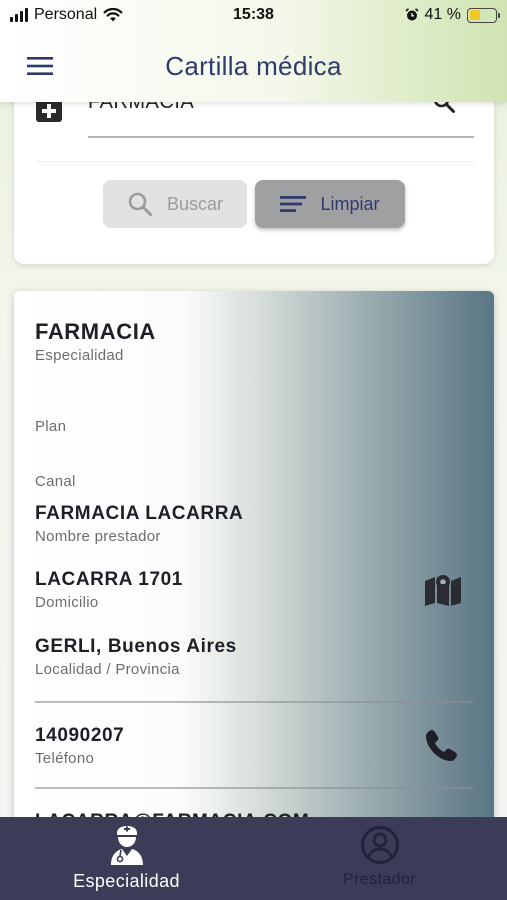 This screenshot has height=900, width=507. What do you see at coordinates (441, 745) in the screenshot?
I see `phone-icon` at bounding box center [441, 745].